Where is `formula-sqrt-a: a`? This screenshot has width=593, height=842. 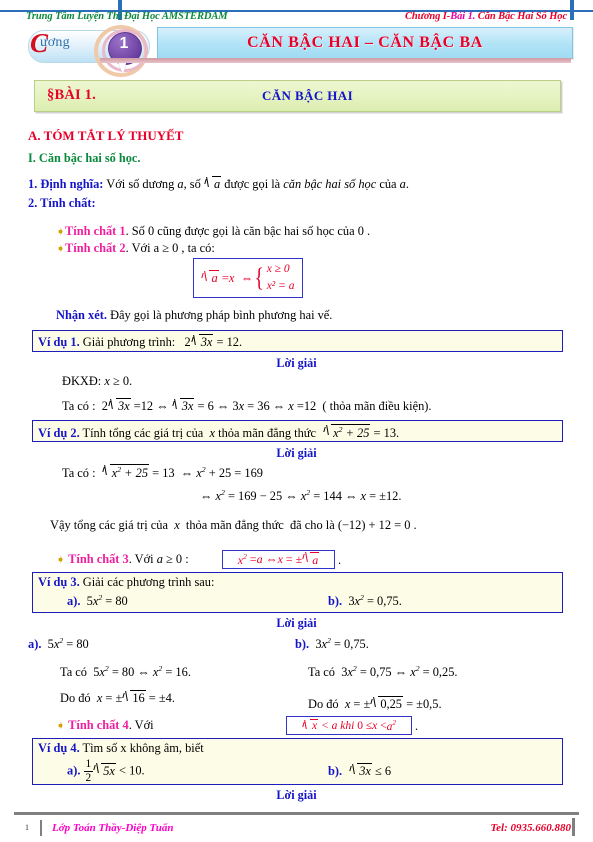
formula-sqrt-a: a is located at coordinates (210, 278).